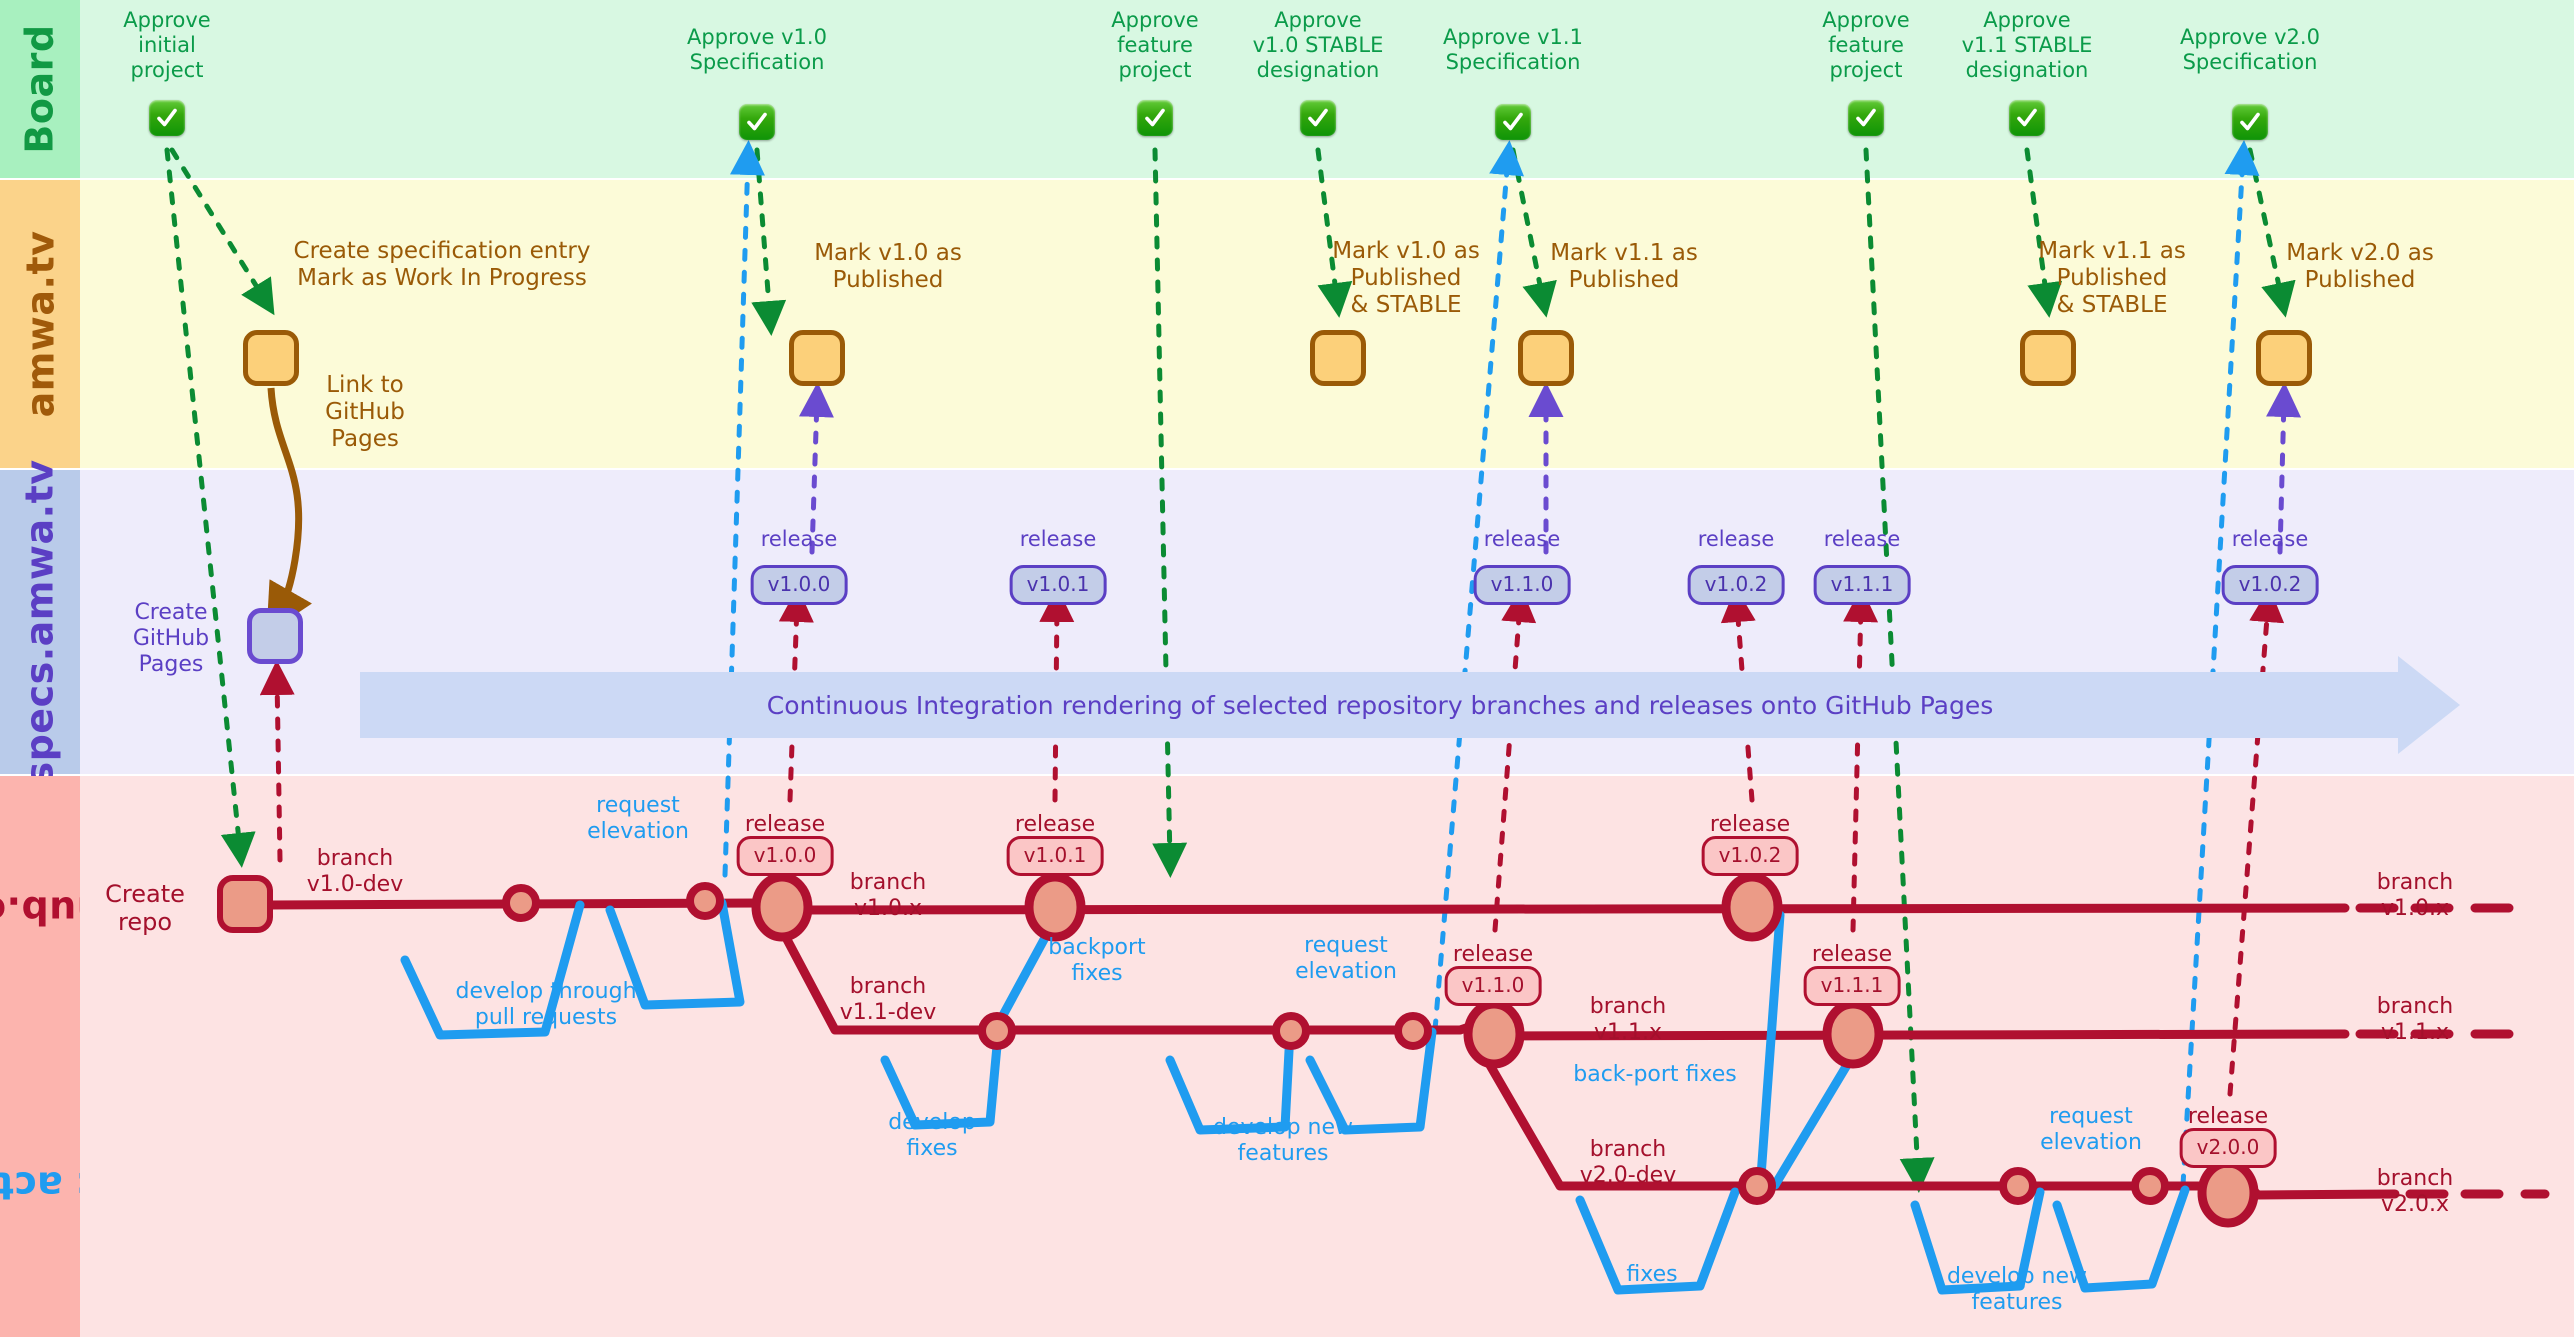 Image resolution: width=2574 pixels, height=1337 pixels. Describe the element at coordinates (785, 856) in the screenshot. I see `repo-release-pill: v1.0.0` at that location.